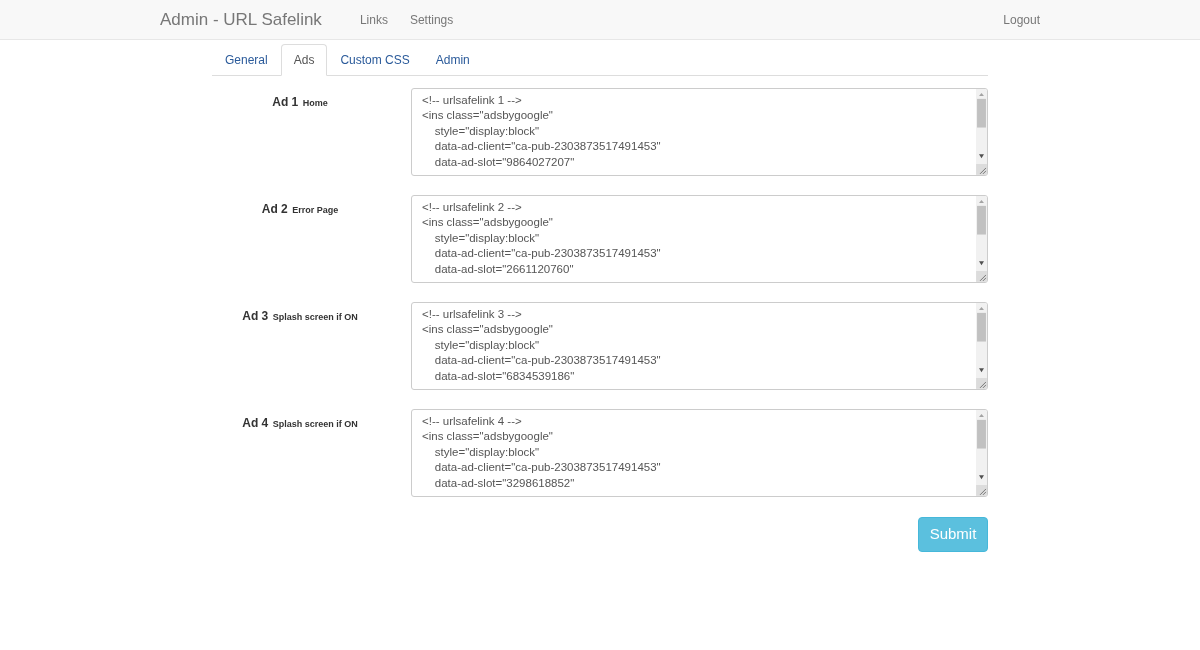  I want to click on nav-link: Settings, so click(431, 19).